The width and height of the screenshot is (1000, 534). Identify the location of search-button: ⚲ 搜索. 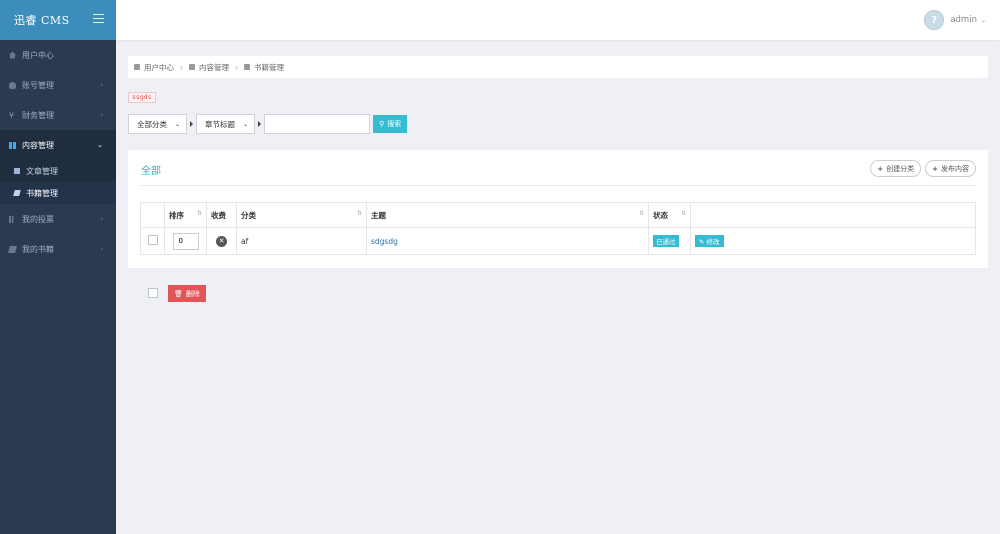
(390, 124).